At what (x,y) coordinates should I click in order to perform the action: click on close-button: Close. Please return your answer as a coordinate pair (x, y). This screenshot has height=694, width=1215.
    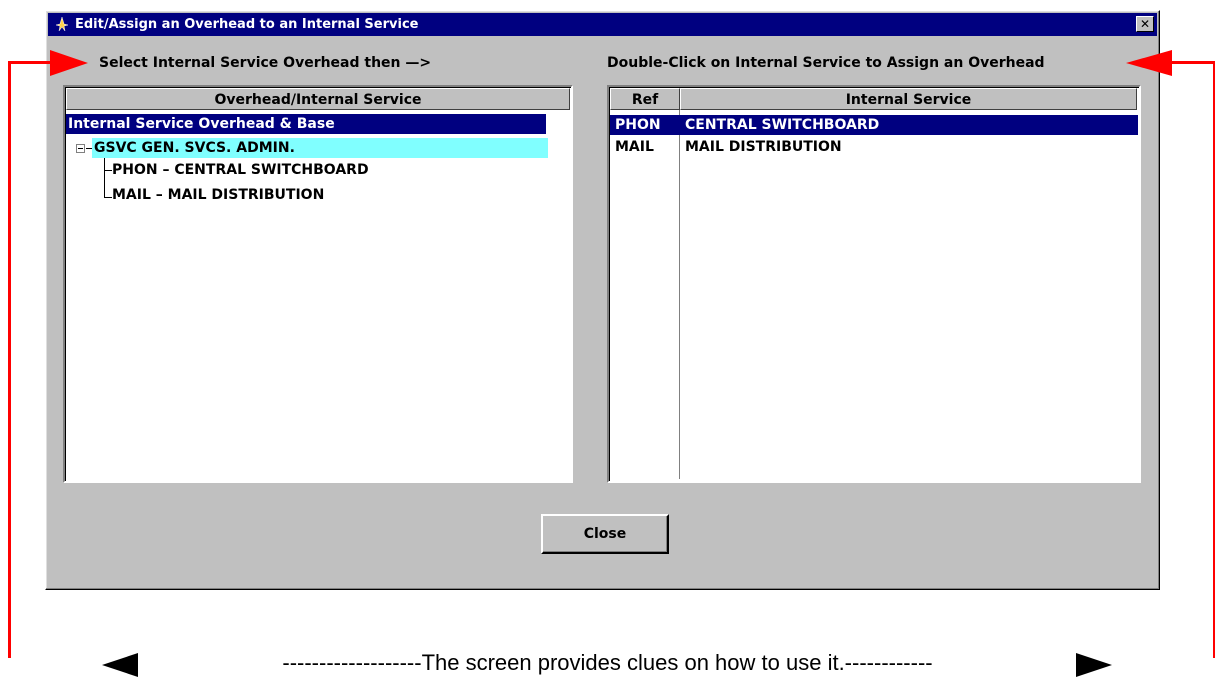
    Looking at the image, I should click on (605, 534).